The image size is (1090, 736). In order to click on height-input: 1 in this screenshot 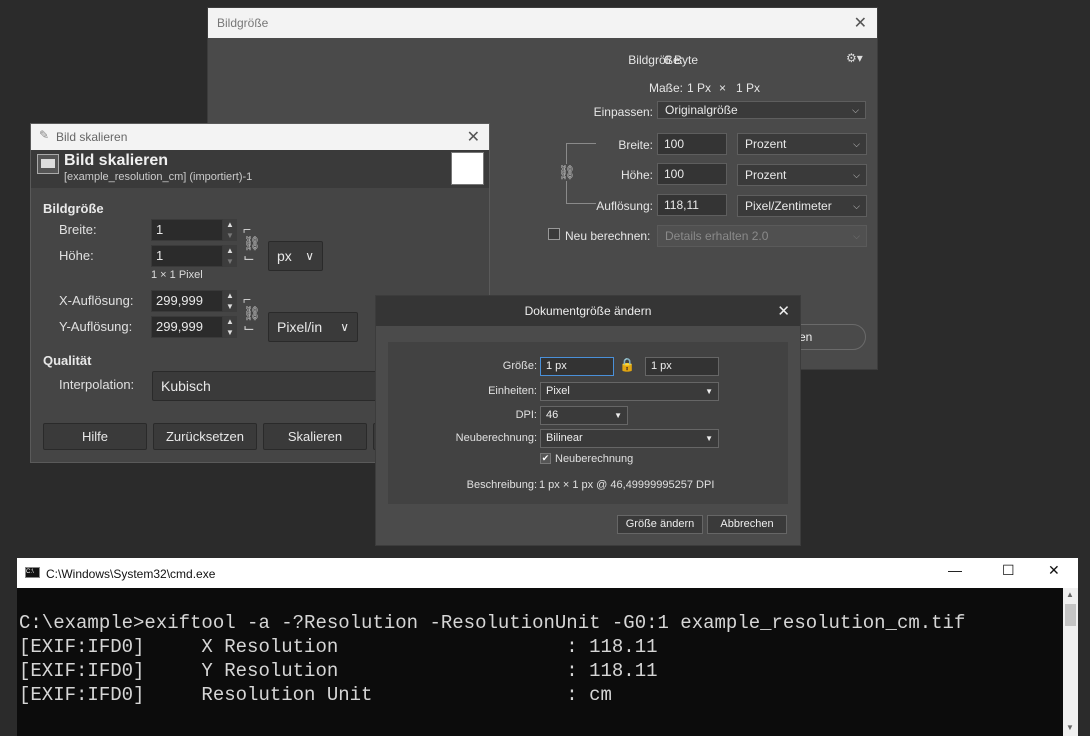, I will do `click(187, 256)`.